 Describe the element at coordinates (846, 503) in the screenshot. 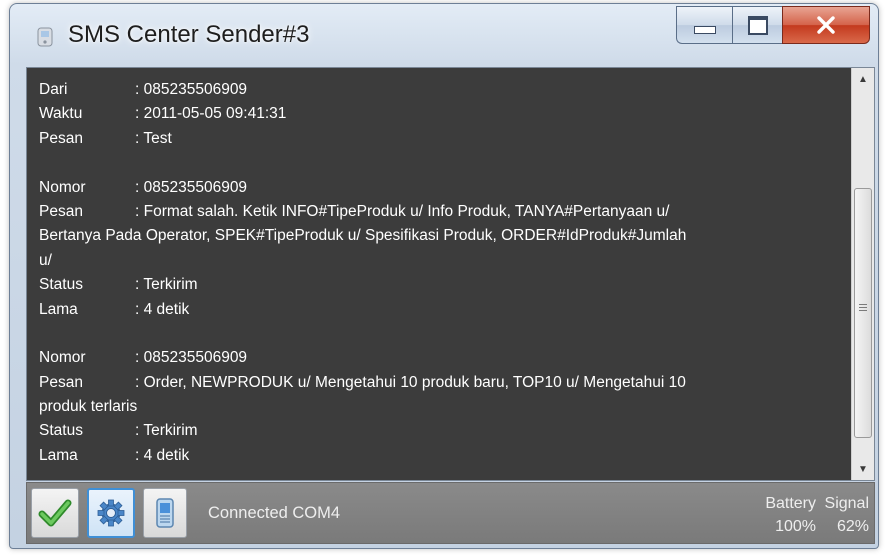

I see `signal-label: Signal` at that location.